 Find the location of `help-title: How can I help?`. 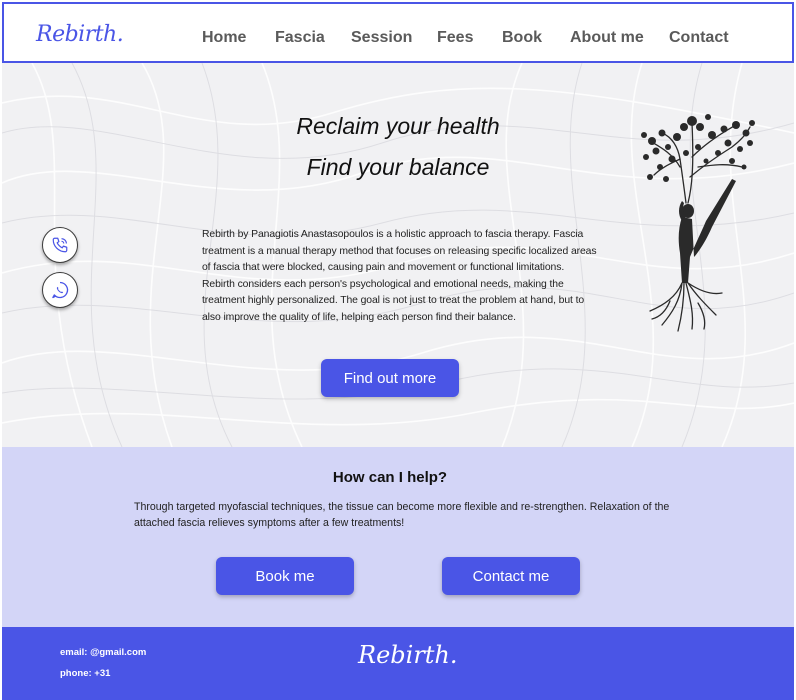

help-title: How can I help? is located at coordinates (390, 477).